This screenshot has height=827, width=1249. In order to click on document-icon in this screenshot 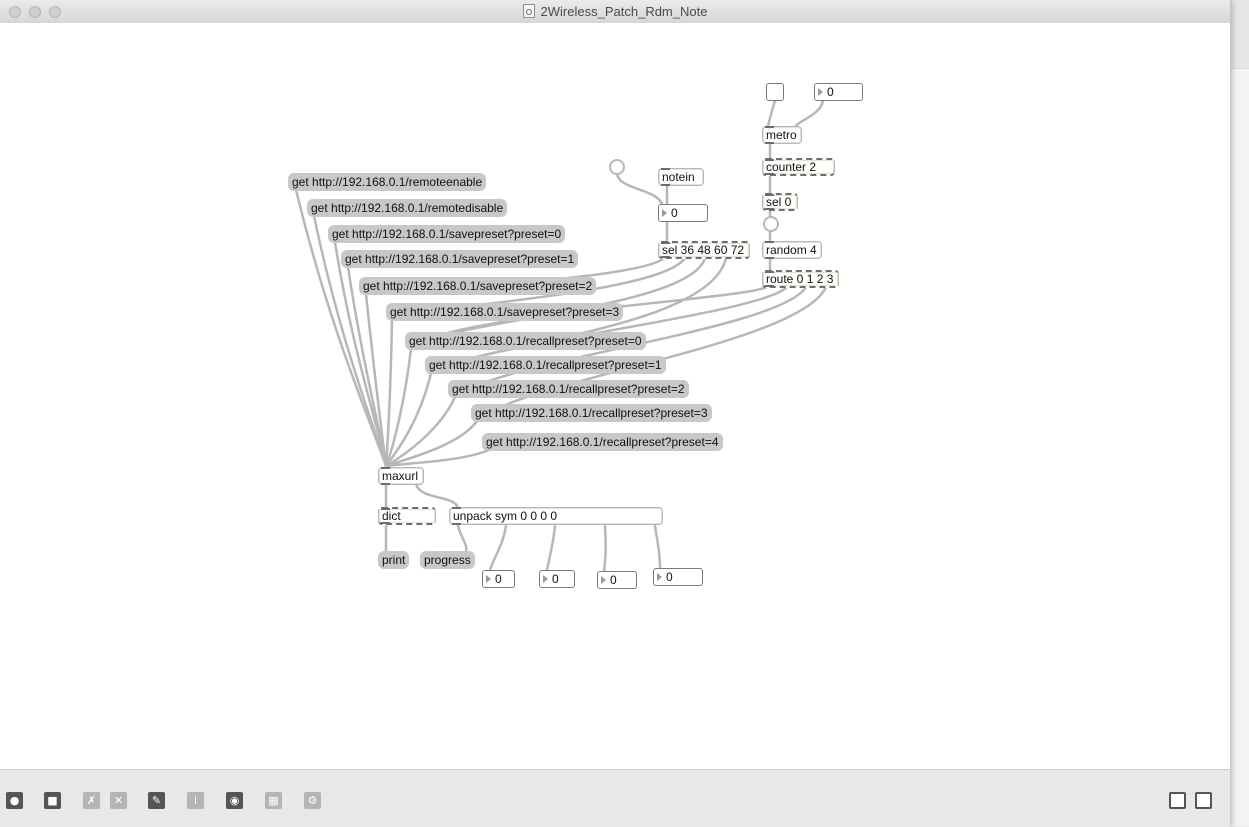, I will do `click(528, 11)`.